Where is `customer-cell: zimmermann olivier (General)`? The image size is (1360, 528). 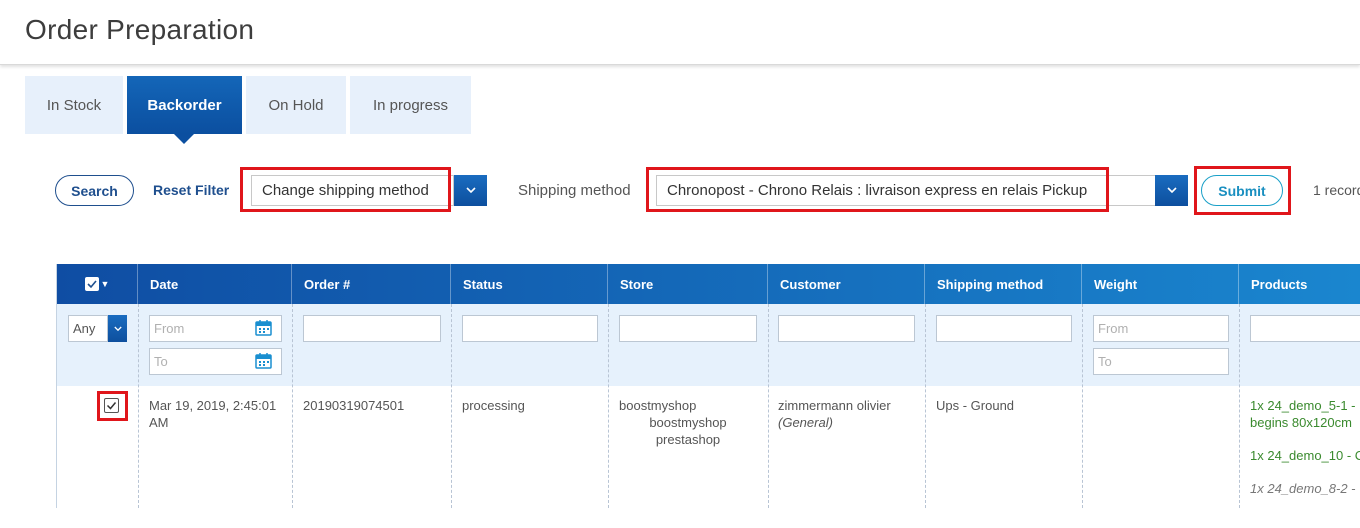 customer-cell: zimmermann olivier (General) is located at coordinates (850, 414).